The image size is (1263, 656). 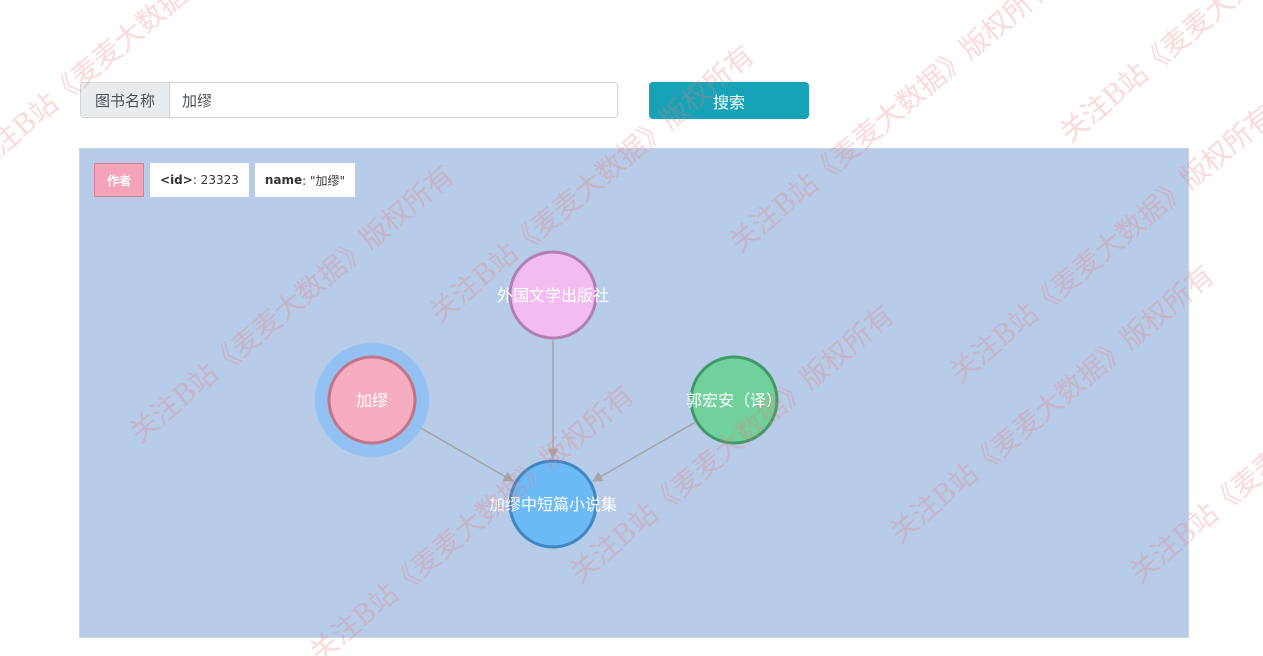 What do you see at coordinates (1158, 75) in the screenshot?
I see `watermark-text: 关注B站《麦麦大数据》版权所有` at bounding box center [1158, 75].